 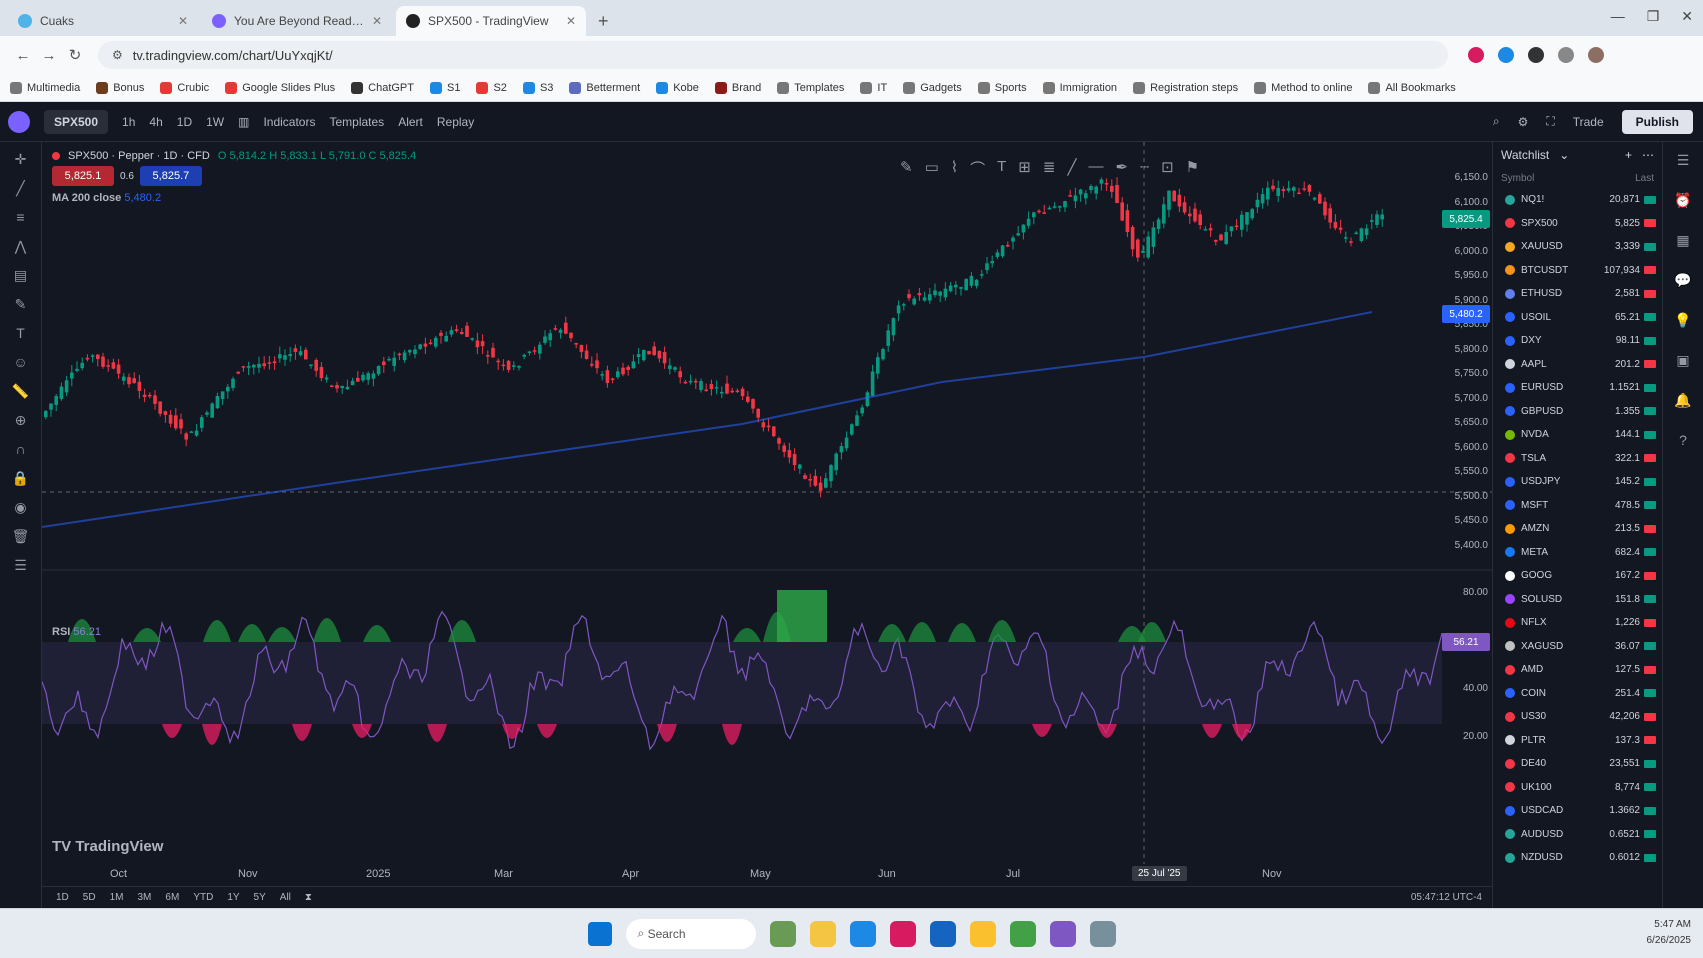 What do you see at coordinates (410, 122) in the screenshot?
I see `alert-button: Alert` at bounding box center [410, 122].